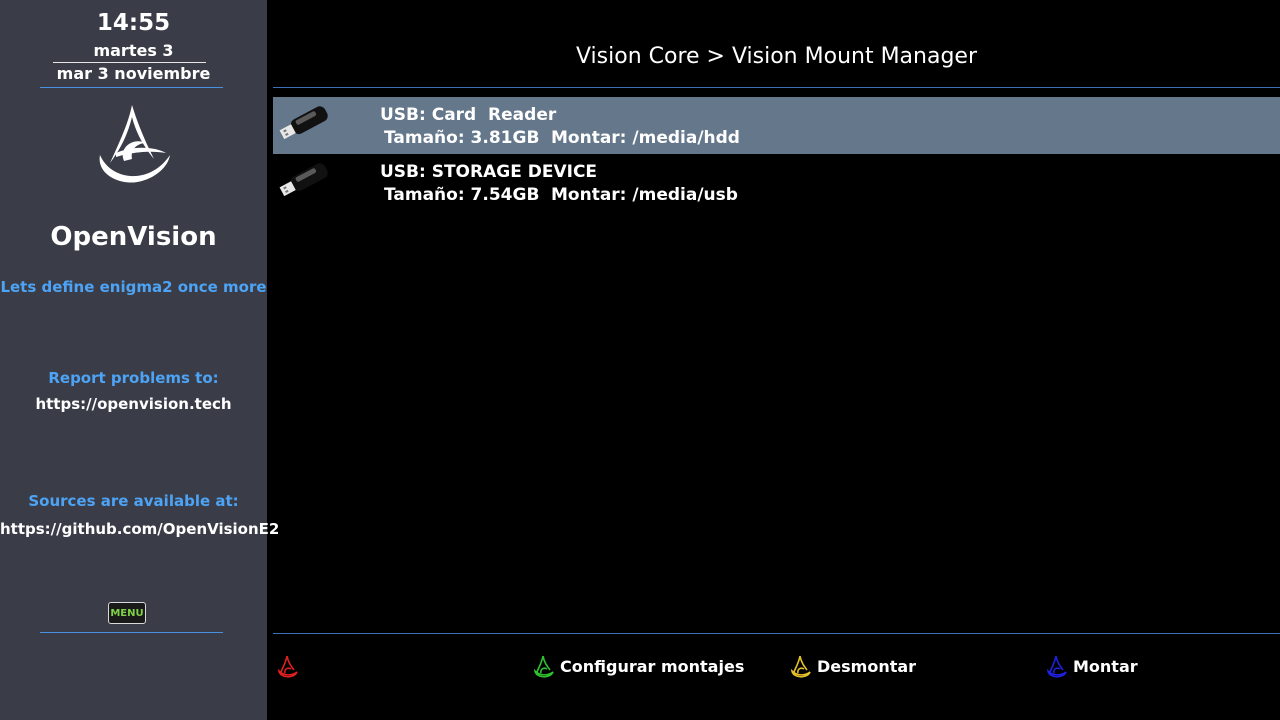 Image resolution: width=1280 pixels, height=720 pixels. What do you see at coordinates (133, 50) in the screenshot?
I see `day-label: martes 3` at bounding box center [133, 50].